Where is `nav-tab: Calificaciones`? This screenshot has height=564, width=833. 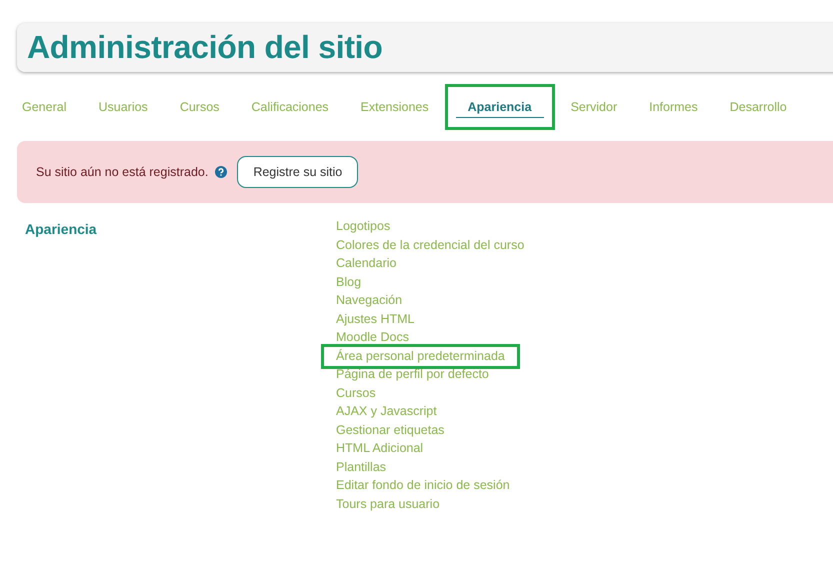 nav-tab: Calificaciones is located at coordinates (290, 107).